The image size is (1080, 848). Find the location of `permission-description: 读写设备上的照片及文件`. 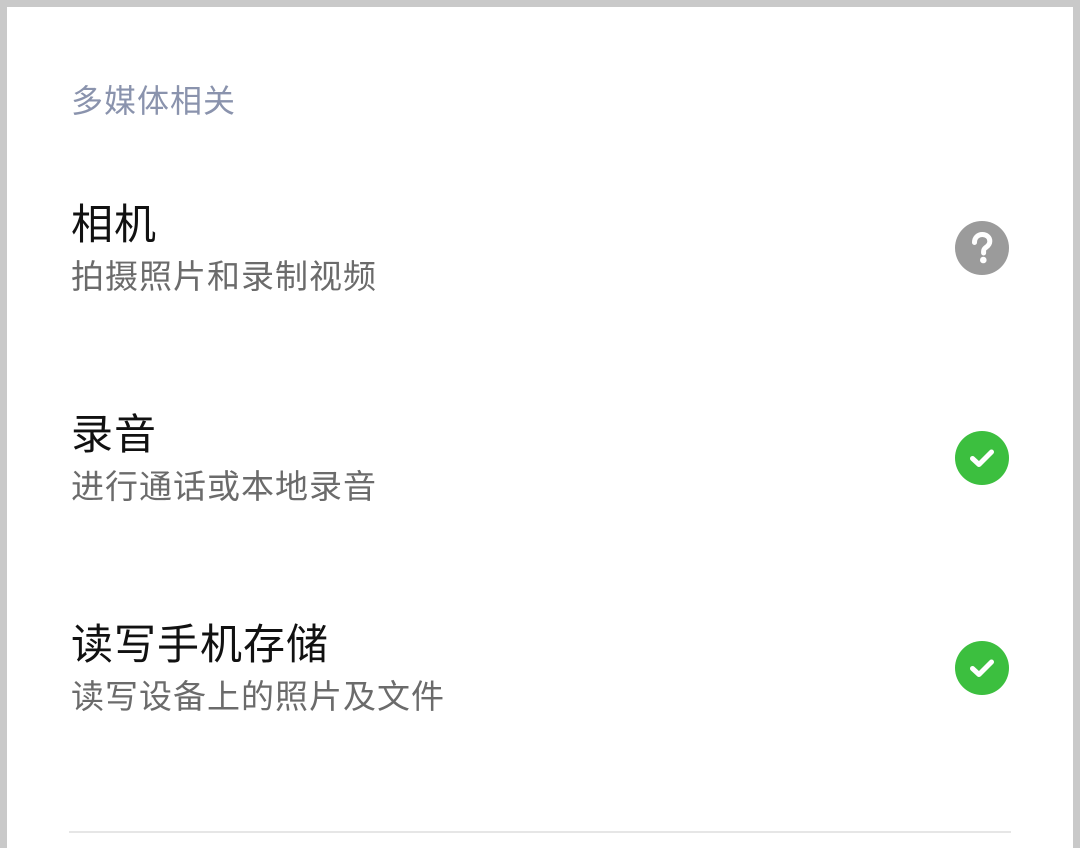

permission-description: 读写设备上的照片及文件 is located at coordinates (258, 696).